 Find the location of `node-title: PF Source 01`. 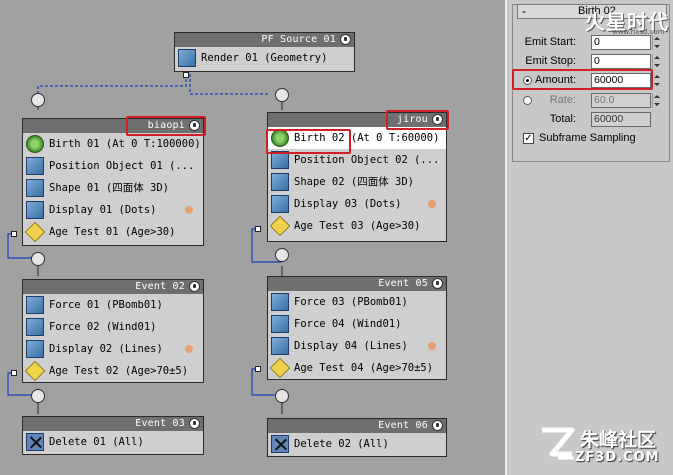

node-title: PF Source 01 is located at coordinates (264, 40).